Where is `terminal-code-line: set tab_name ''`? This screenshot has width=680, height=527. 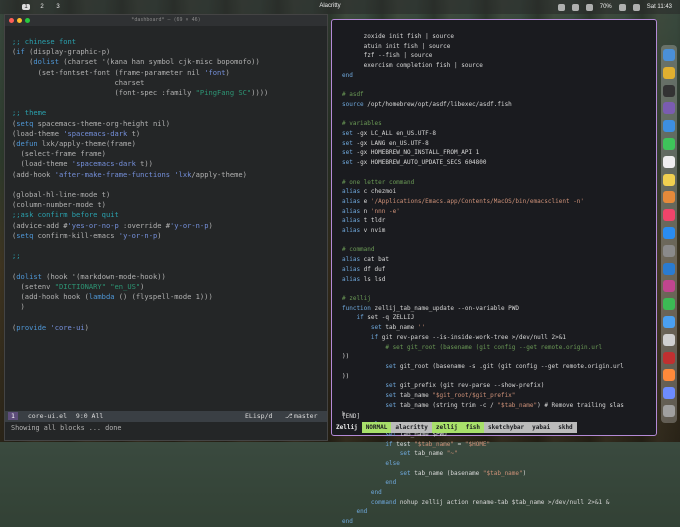 terminal-code-line: set tab_name '' is located at coordinates (398, 328).